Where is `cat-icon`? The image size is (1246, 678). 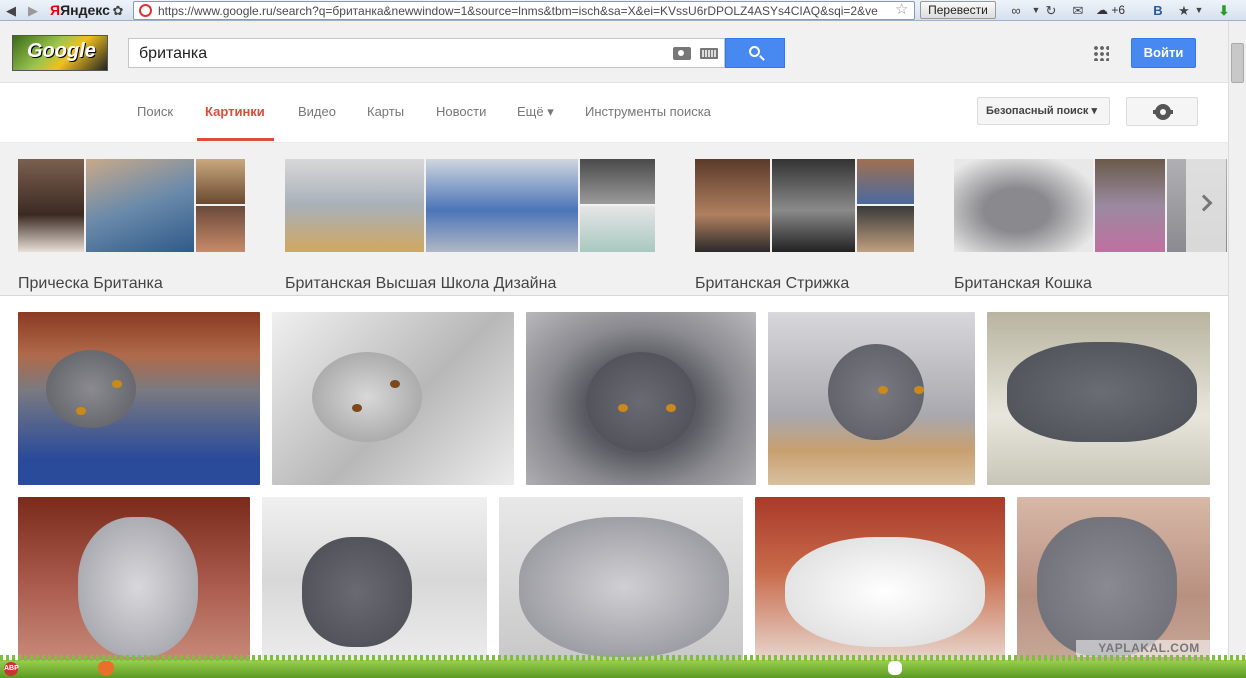
cat-icon is located at coordinates (895, 668).